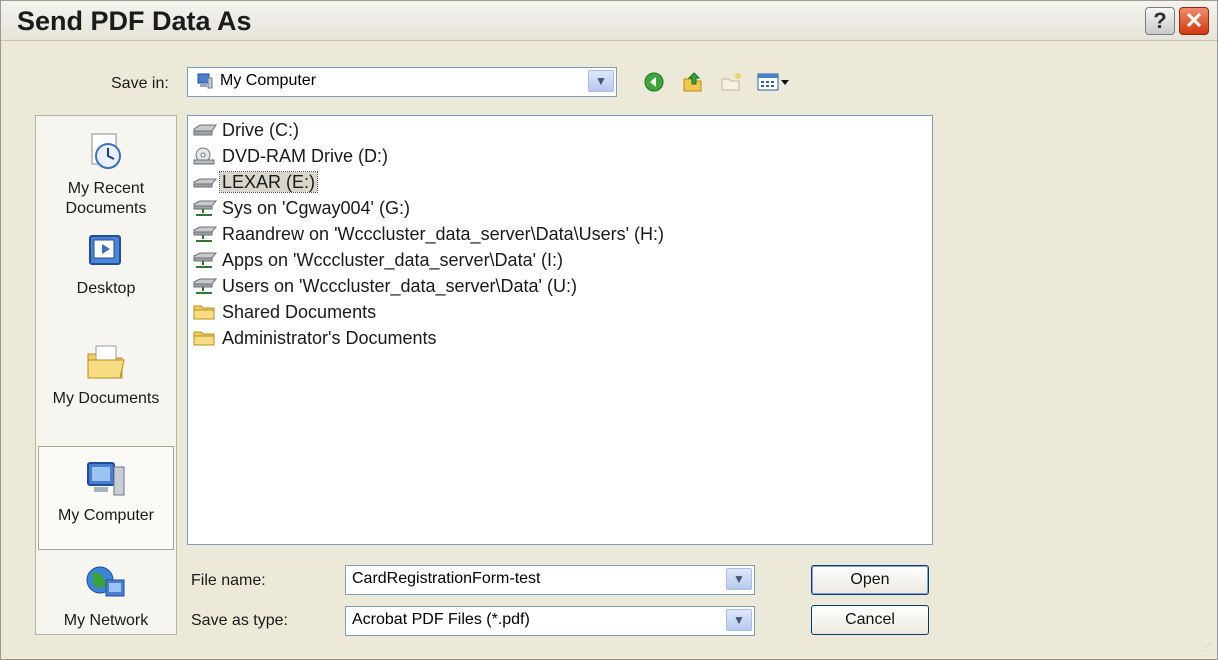 Image resolution: width=1218 pixels, height=660 pixels. I want to click on open-button: Open, so click(870, 580).